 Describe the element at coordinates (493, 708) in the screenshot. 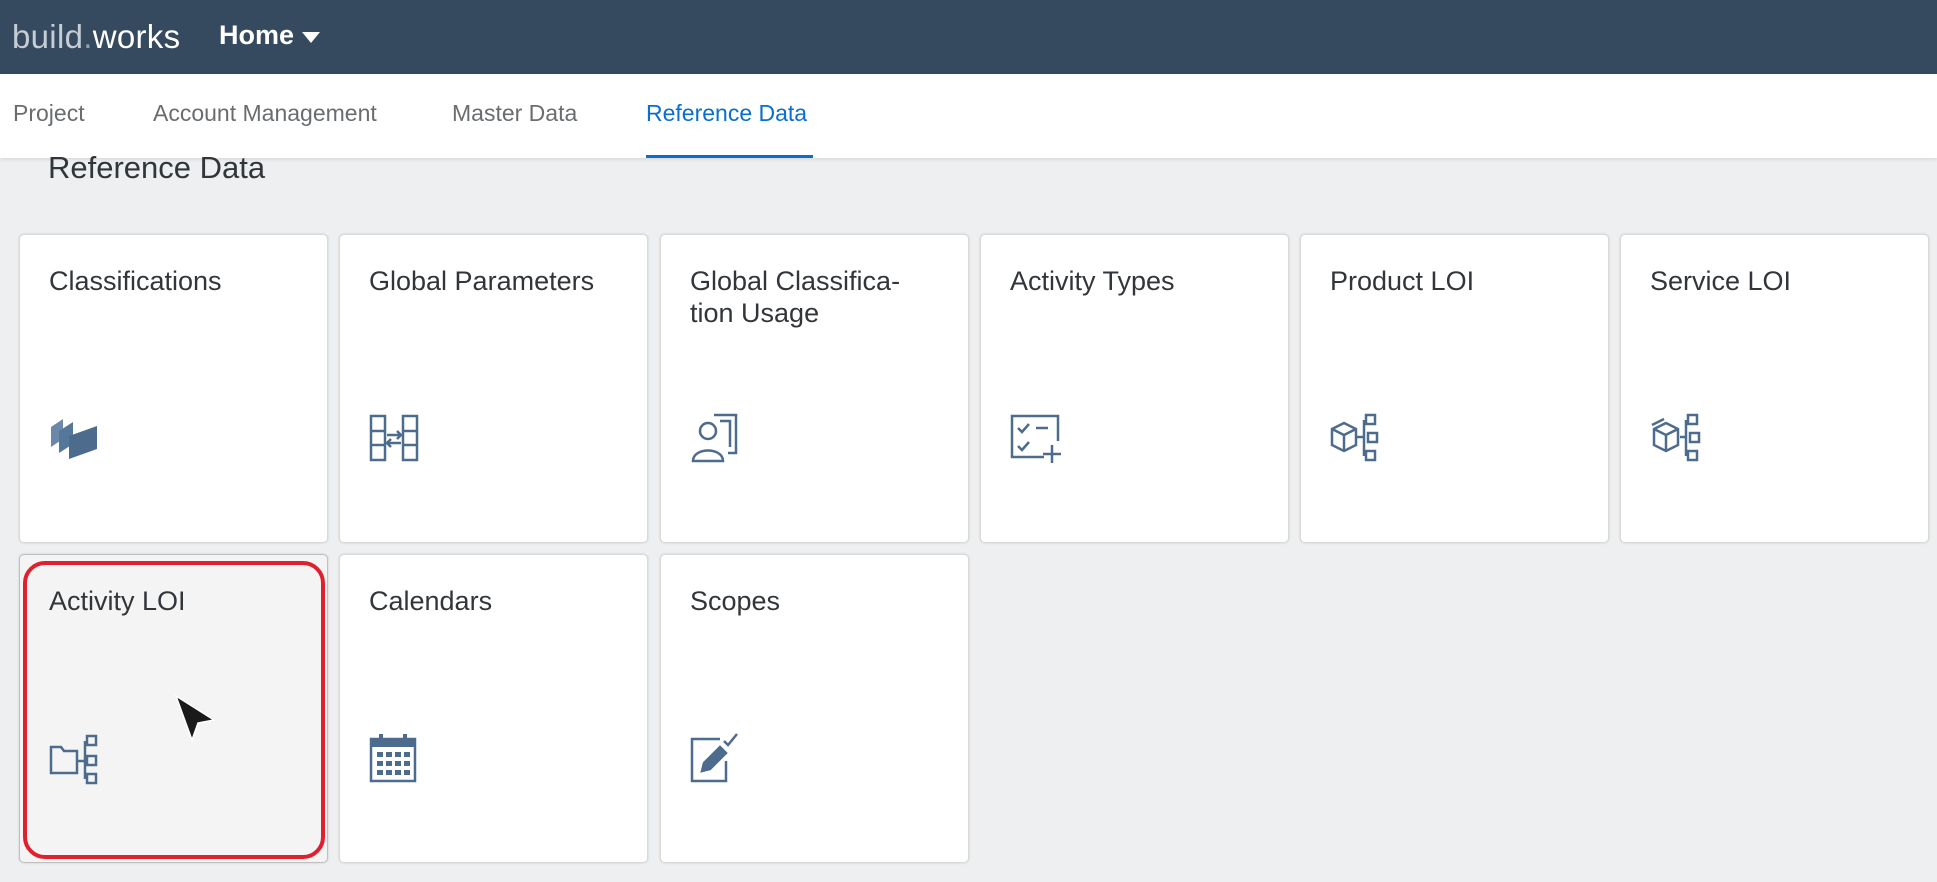

I see `tile-calendars: Calendars` at that location.